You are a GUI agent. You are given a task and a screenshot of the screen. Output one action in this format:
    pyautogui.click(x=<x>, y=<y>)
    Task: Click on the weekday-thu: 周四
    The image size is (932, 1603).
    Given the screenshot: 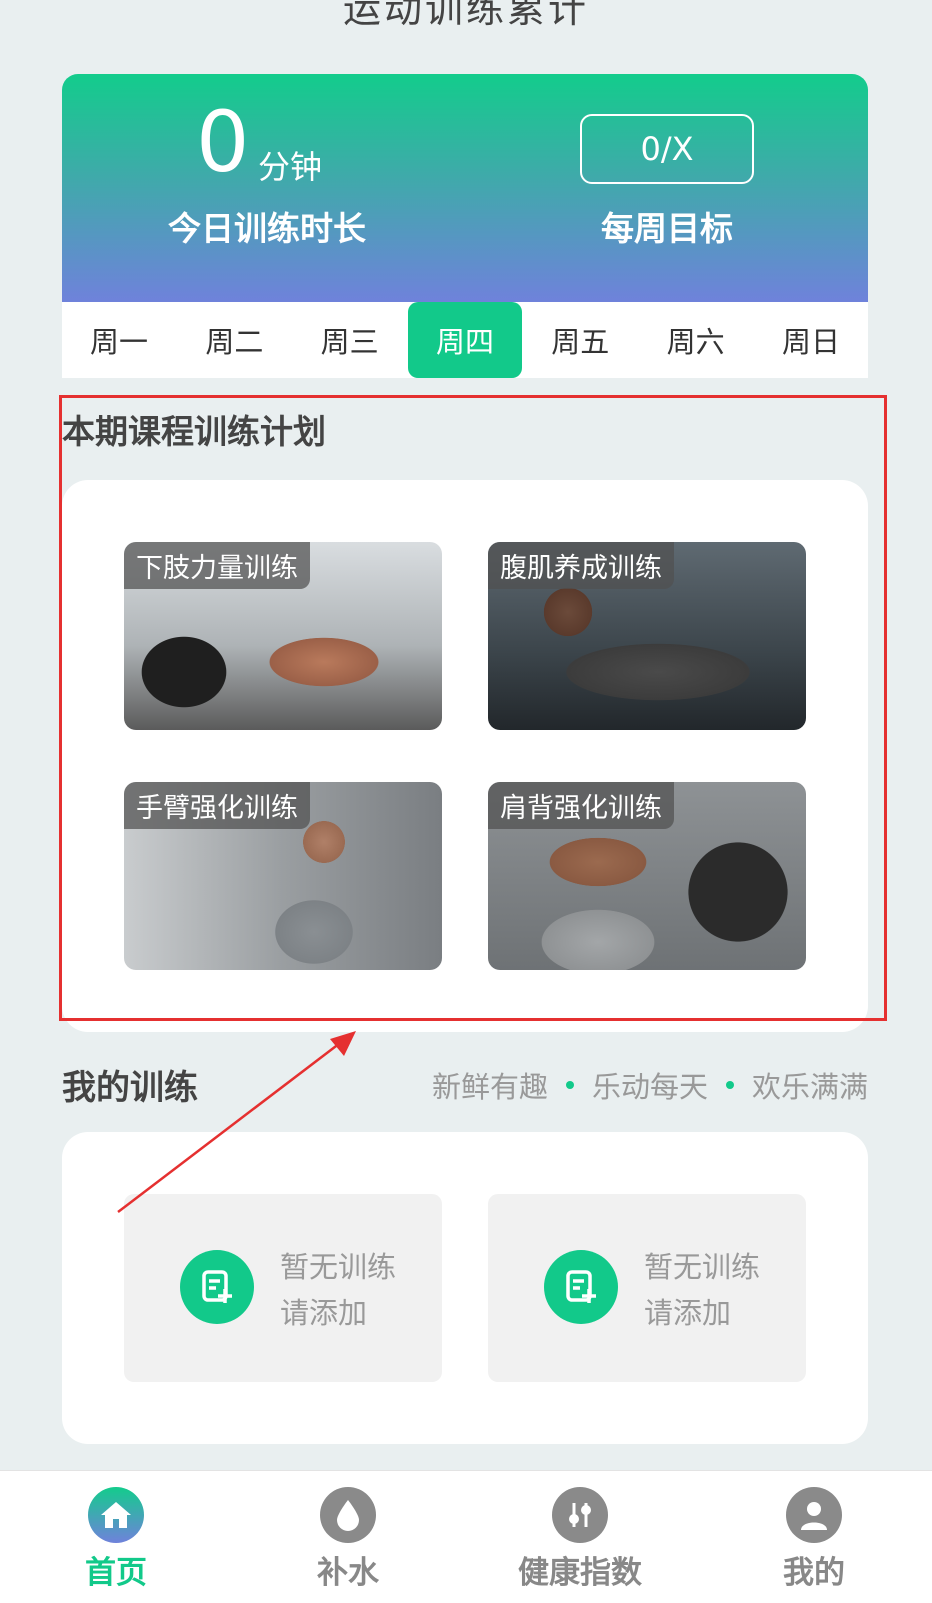 What is the action you would take?
    pyautogui.click(x=464, y=340)
    